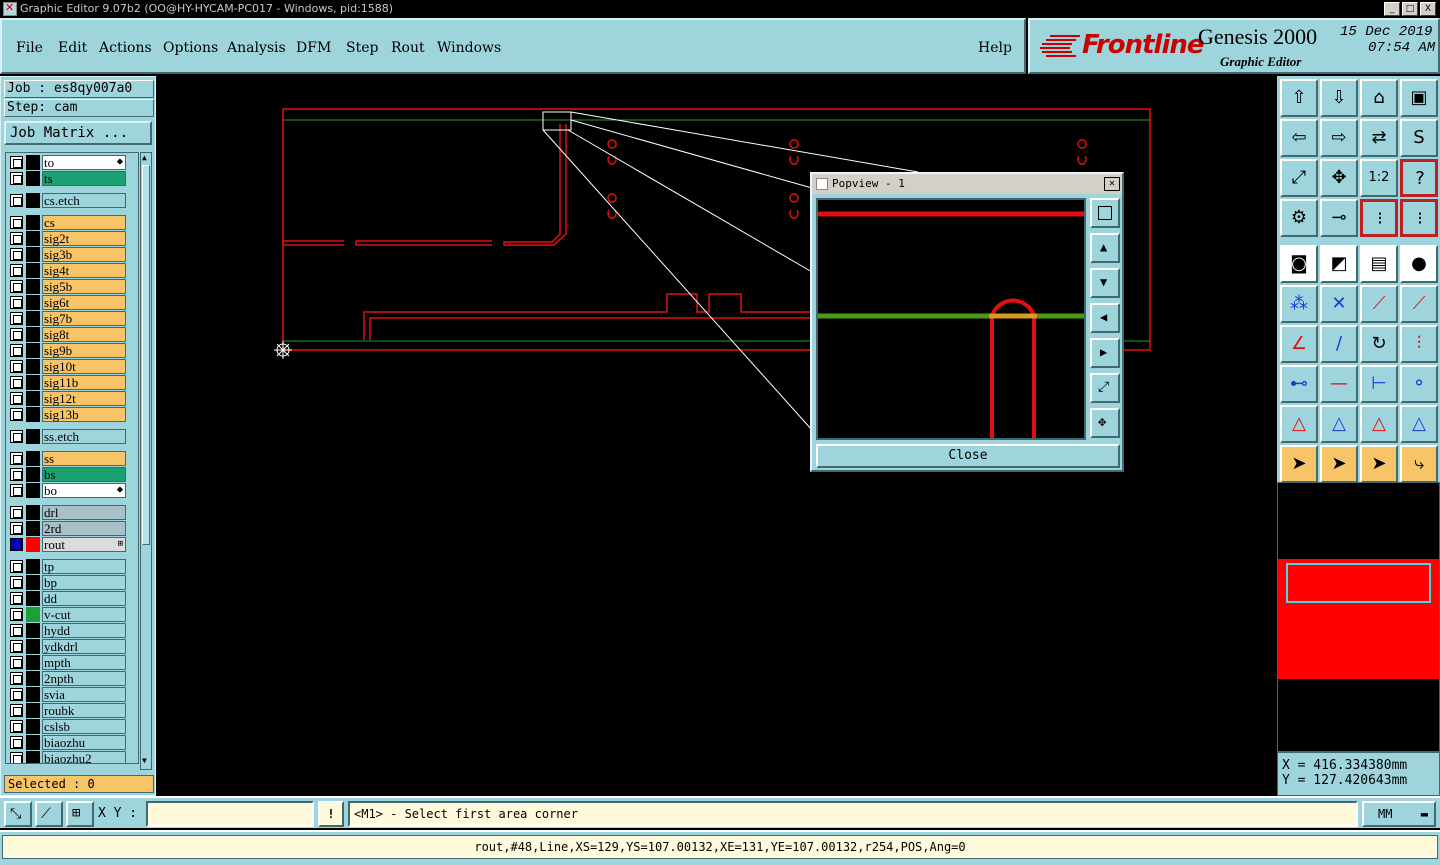 The height and width of the screenshot is (865, 1440). I want to click on layer-name: hydd, so click(84, 630).